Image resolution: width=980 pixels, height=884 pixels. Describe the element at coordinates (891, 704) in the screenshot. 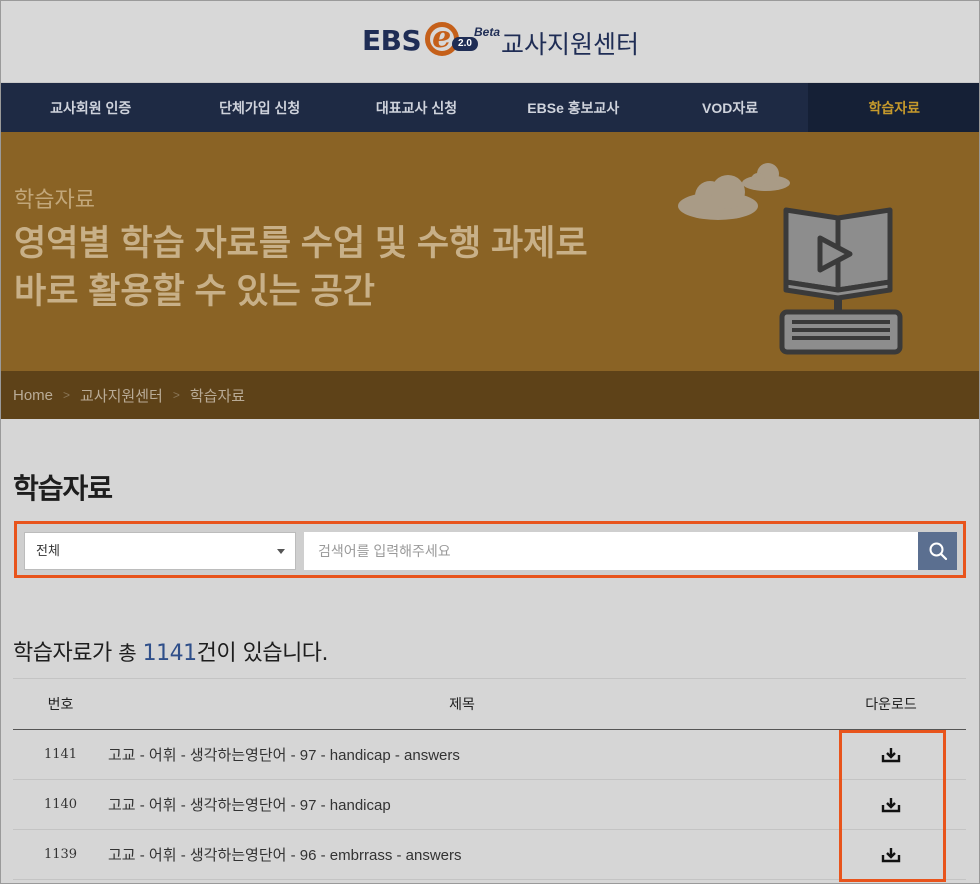

I see `header-download: 다운로드` at that location.